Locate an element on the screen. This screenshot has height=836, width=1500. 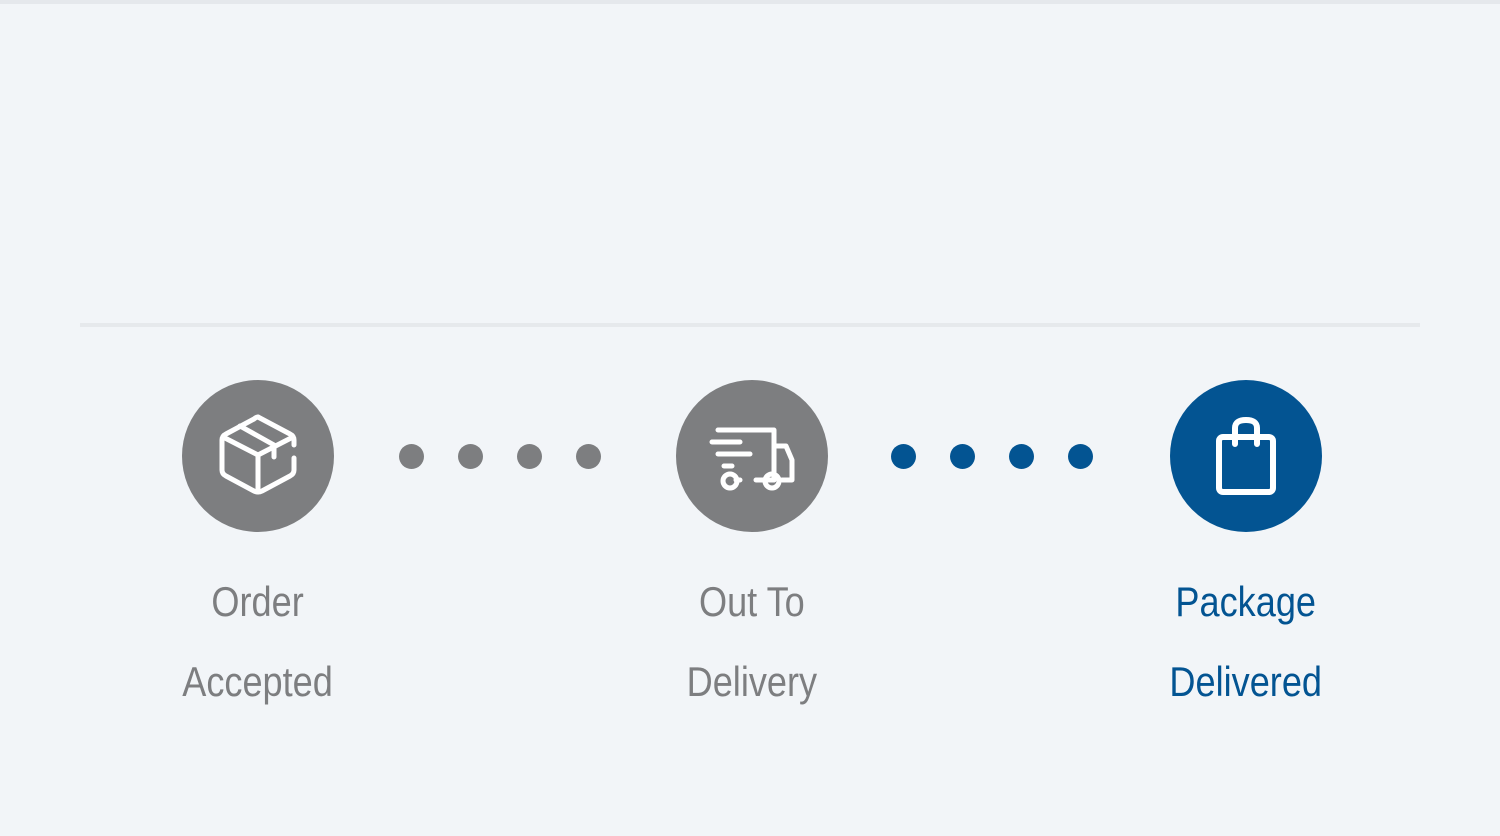
step-package-delivered-label: Package Delivered is located at coordinates (1246, 642).